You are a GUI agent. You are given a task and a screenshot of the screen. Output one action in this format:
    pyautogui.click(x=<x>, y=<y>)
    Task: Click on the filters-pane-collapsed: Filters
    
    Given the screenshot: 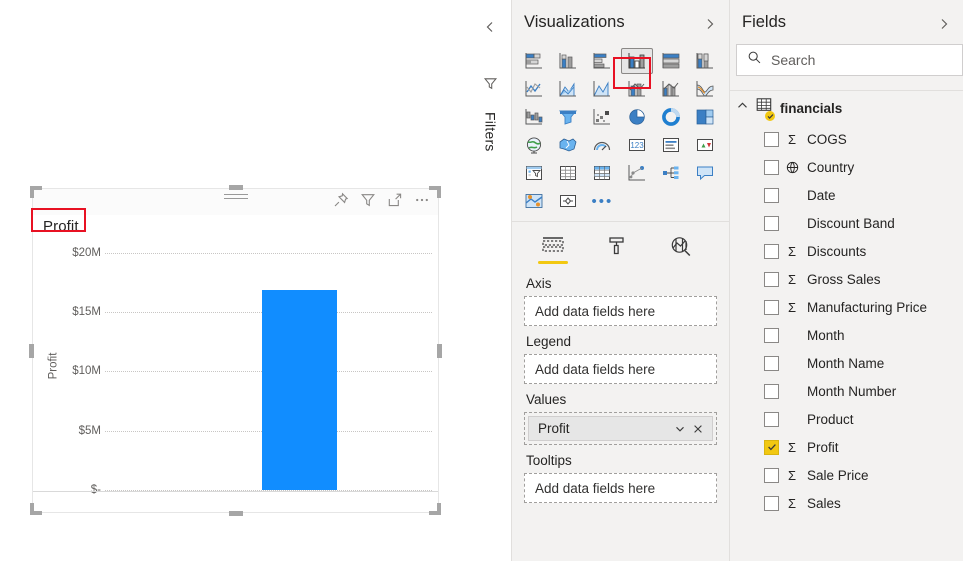 What is the action you would take?
    pyautogui.click(x=491, y=280)
    